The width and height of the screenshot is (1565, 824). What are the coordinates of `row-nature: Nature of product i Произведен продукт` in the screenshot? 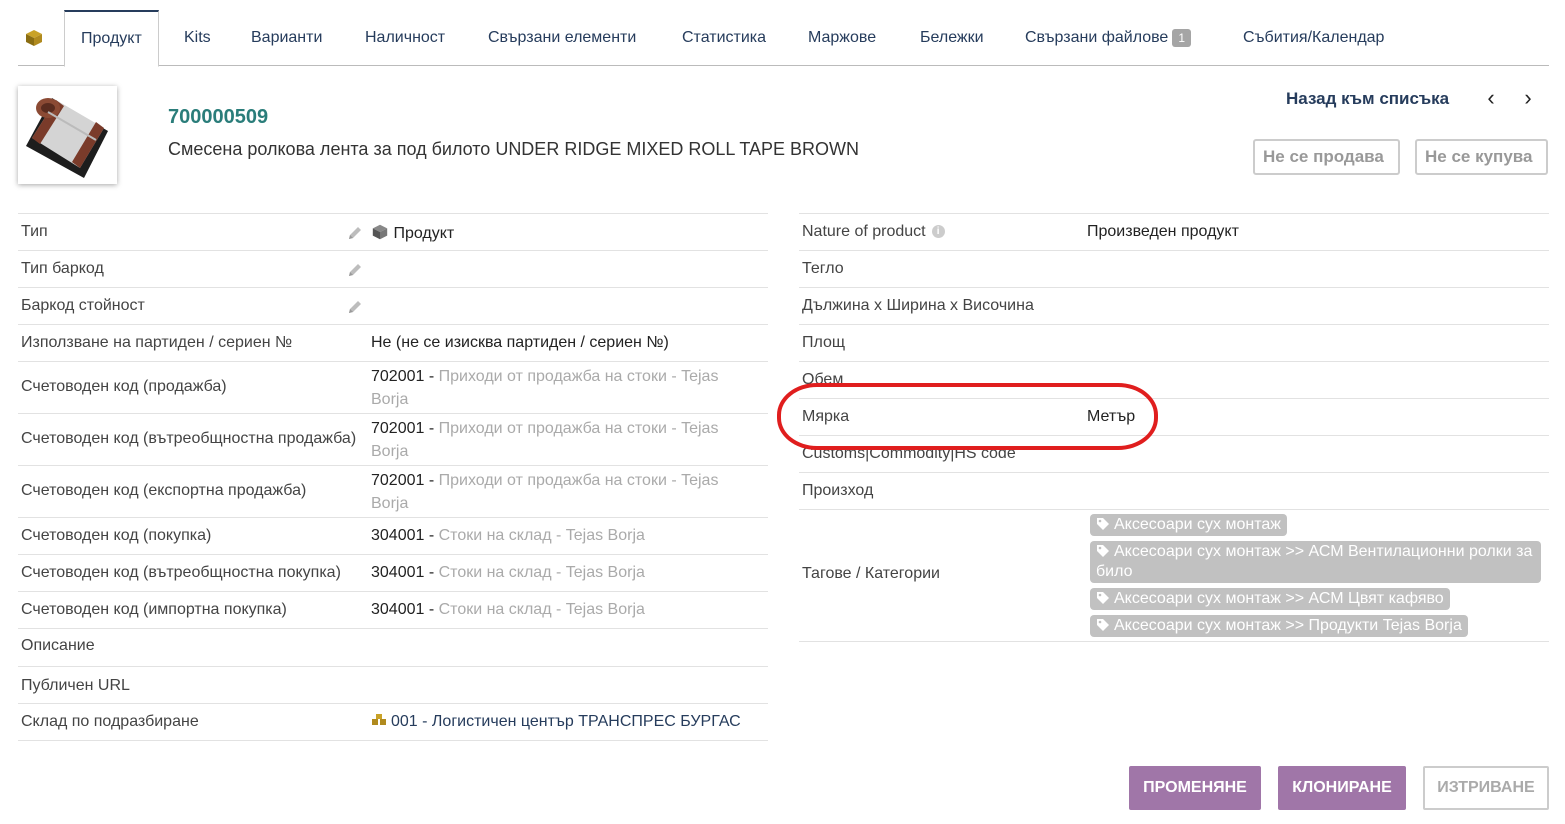 It's located at (1174, 232).